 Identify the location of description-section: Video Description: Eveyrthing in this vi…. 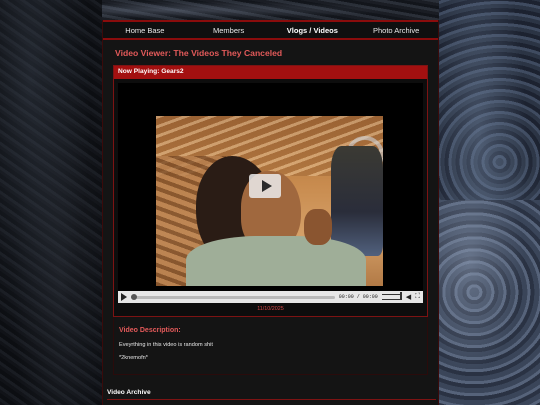
(270, 346).